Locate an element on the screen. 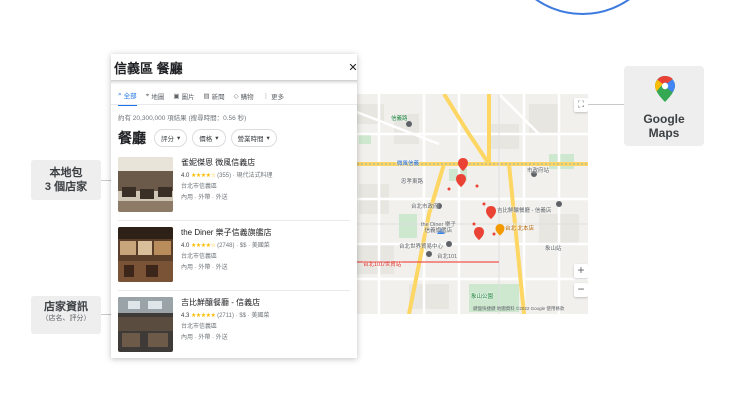 This screenshot has height=404, width=740. listing-rating: 4.0 ★★★★☆ (2748) · $$ · 美國菜 is located at coordinates (225, 244).